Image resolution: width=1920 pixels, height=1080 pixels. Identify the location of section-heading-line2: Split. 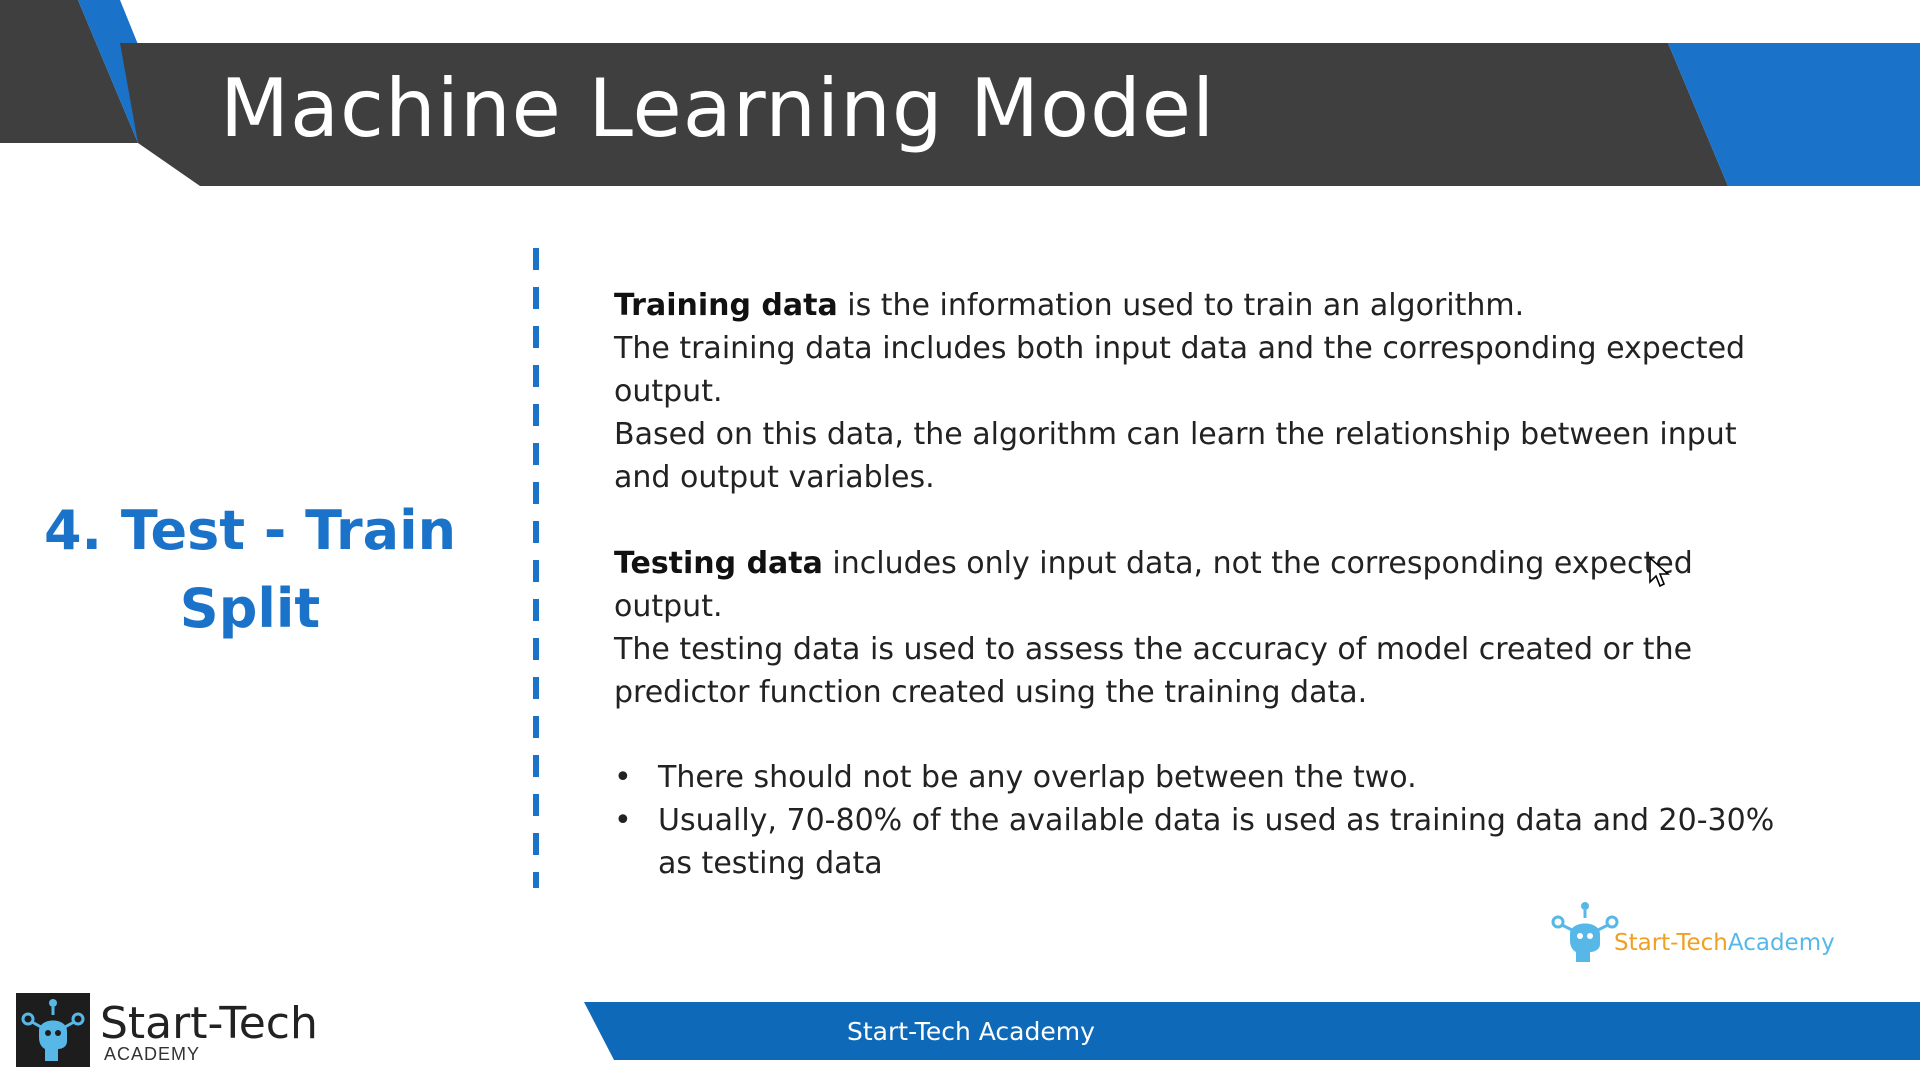
(250, 608).